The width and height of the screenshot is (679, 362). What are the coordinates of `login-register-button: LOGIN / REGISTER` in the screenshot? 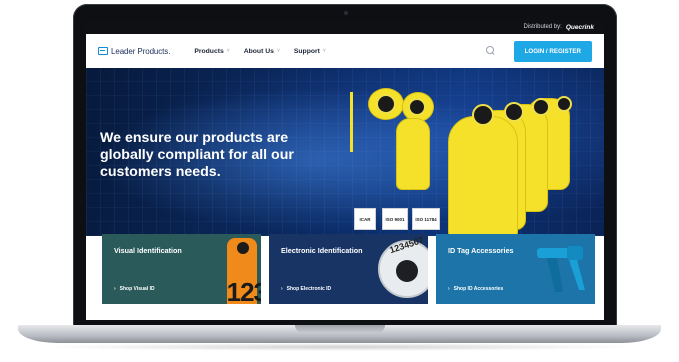 It's located at (552, 51).